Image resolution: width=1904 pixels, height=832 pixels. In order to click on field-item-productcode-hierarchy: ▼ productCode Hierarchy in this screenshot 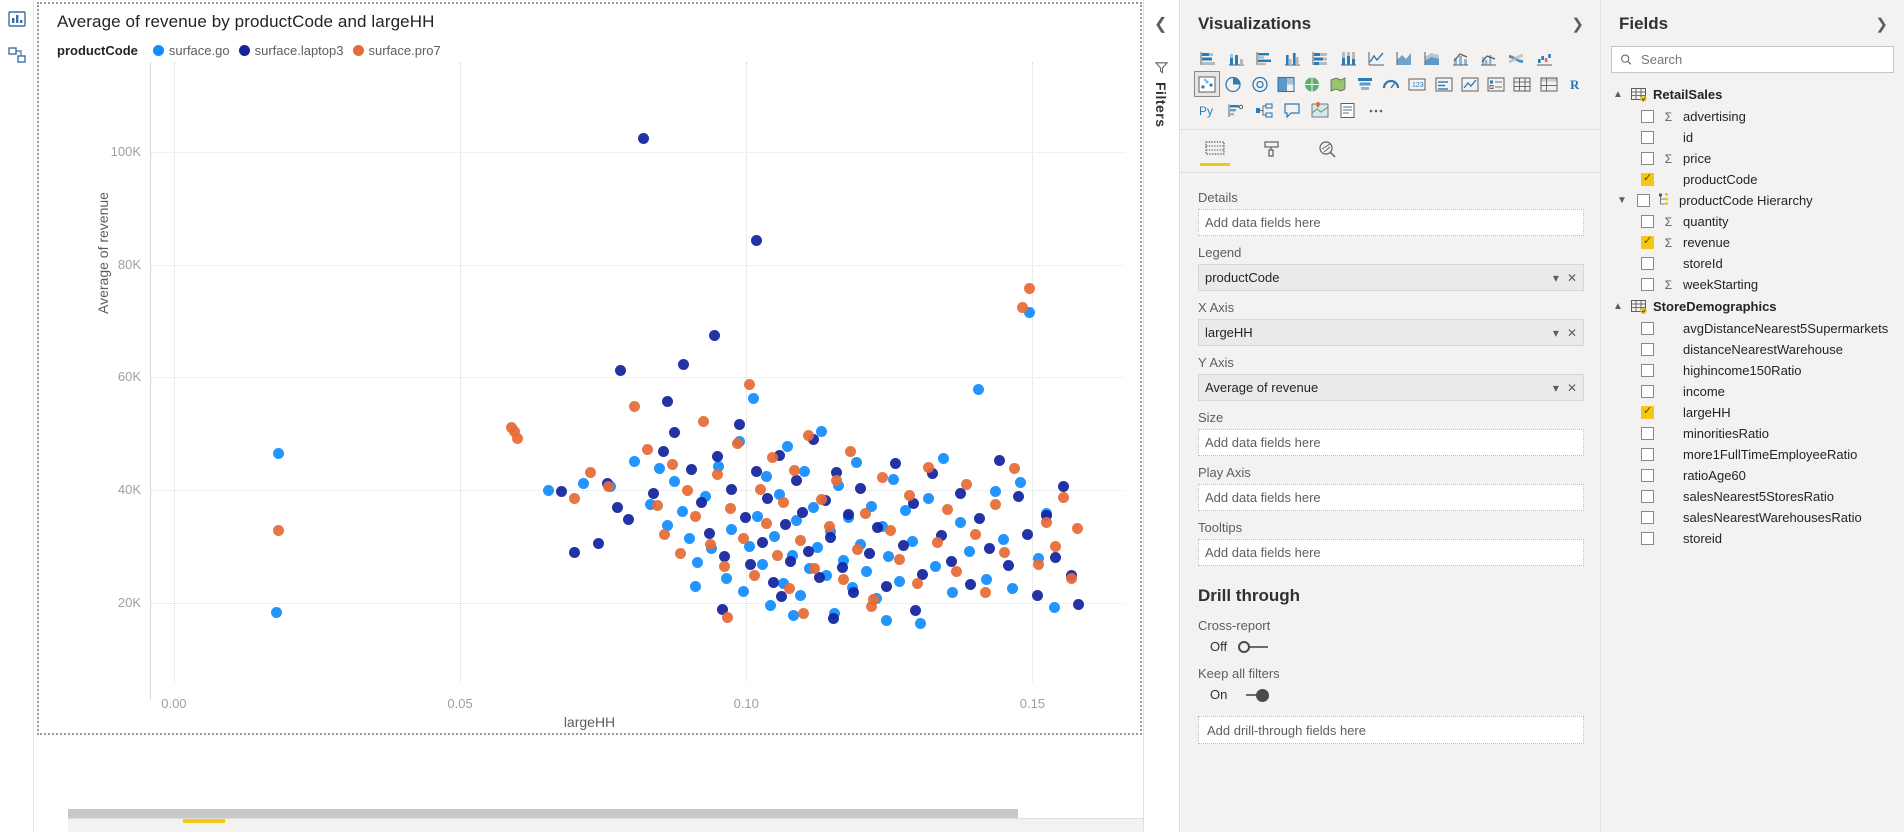, I will do `click(1752, 200)`.